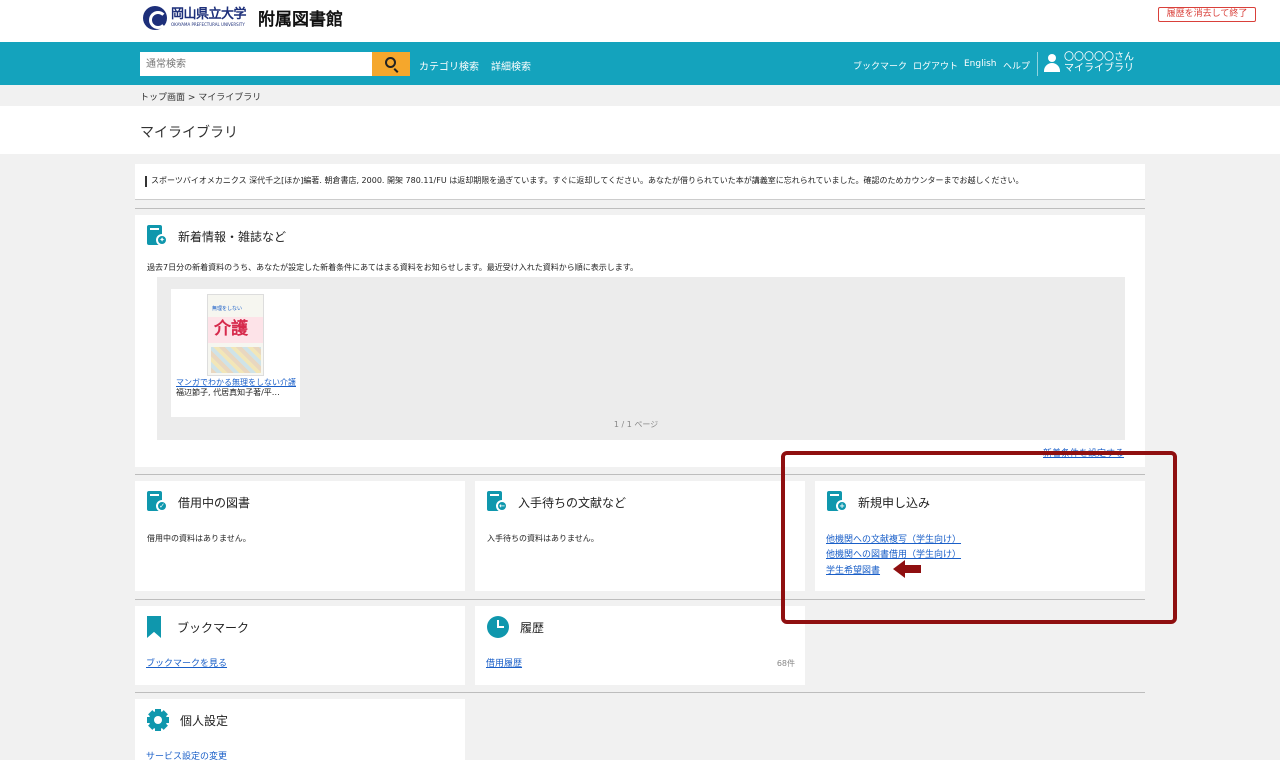 This screenshot has height=760, width=1280. What do you see at coordinates (1037, 64) in the screenshot?
I see `nav-divider` at bounding box center [1037, 64].